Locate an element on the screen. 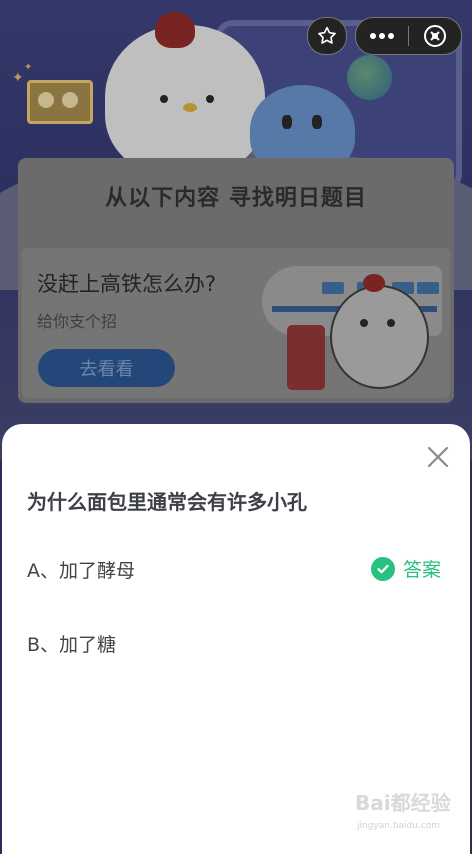 This screenshot has width=472, height=854. favorite-button is located at coordinates (327, 36).